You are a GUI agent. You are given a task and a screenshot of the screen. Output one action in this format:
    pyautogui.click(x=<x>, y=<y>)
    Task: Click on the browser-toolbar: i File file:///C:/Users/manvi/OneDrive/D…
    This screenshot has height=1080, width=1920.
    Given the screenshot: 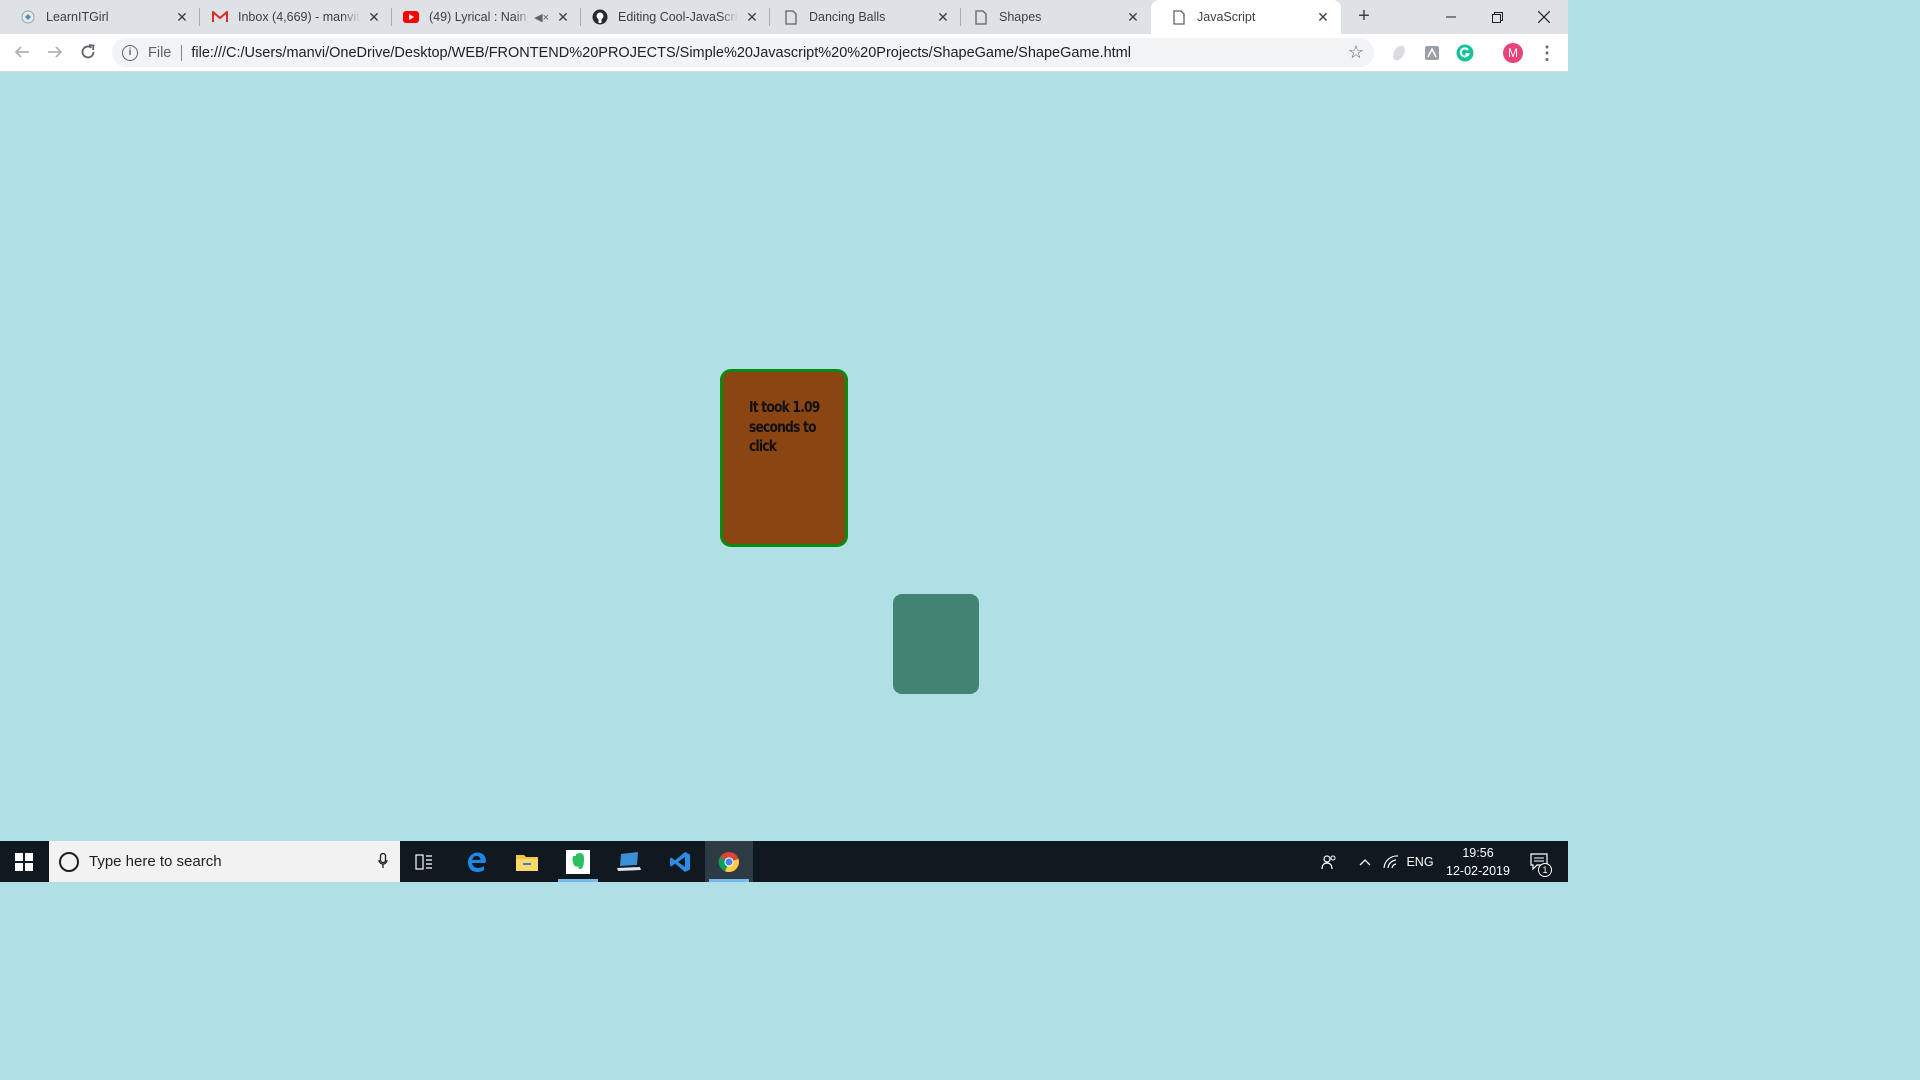 What is the action you would take?
    pyautogui.click(x=784, y=53)
    